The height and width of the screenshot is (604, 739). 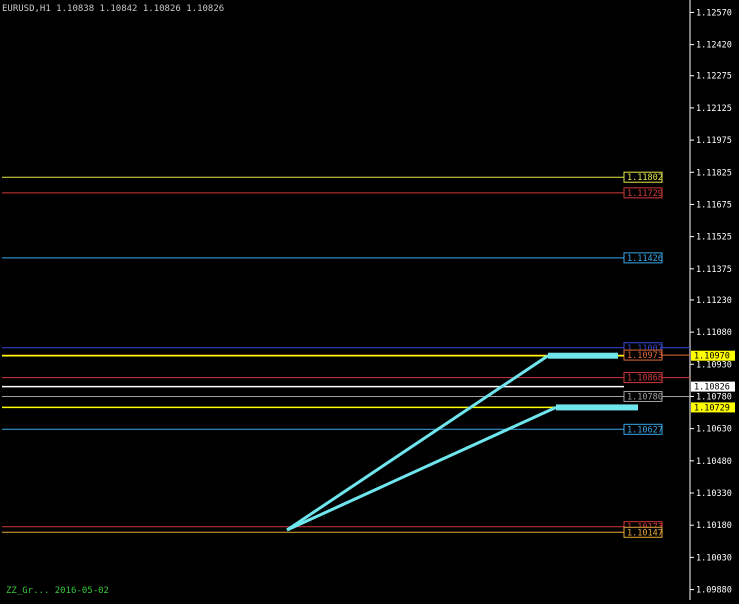 What do you see at coordinates (714, 365) in the screenshot?
I see `y-tick-label-11: 1.10930` at bounding box center [714, 365].